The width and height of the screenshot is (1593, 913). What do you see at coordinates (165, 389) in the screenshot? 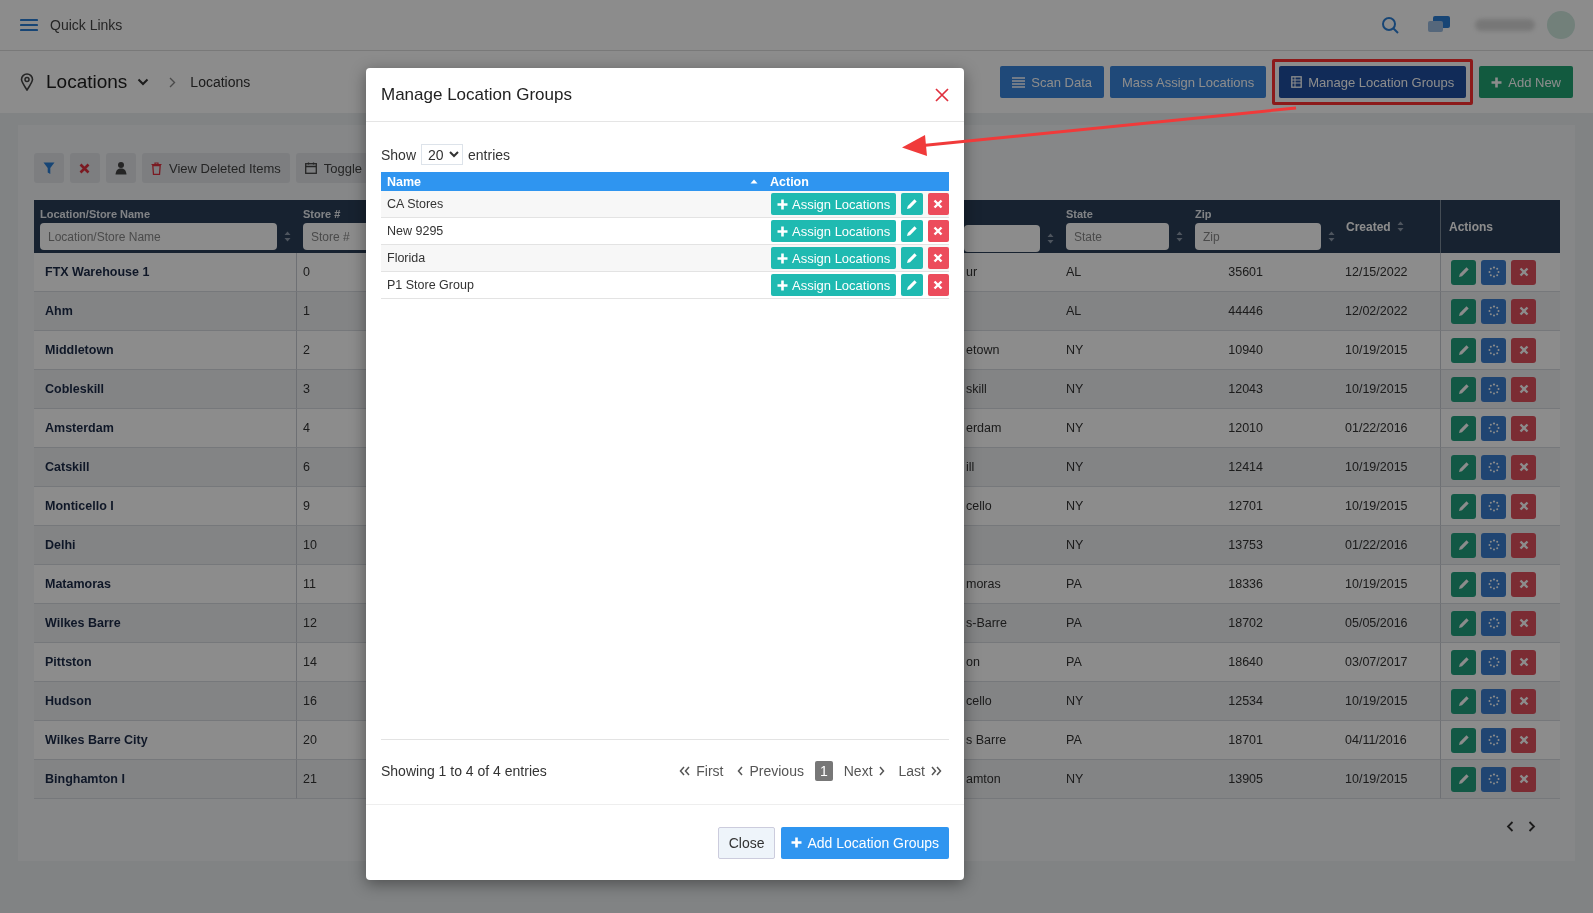
I see `location-name-cell: Cobleskill` at bounding box center [165, 389].